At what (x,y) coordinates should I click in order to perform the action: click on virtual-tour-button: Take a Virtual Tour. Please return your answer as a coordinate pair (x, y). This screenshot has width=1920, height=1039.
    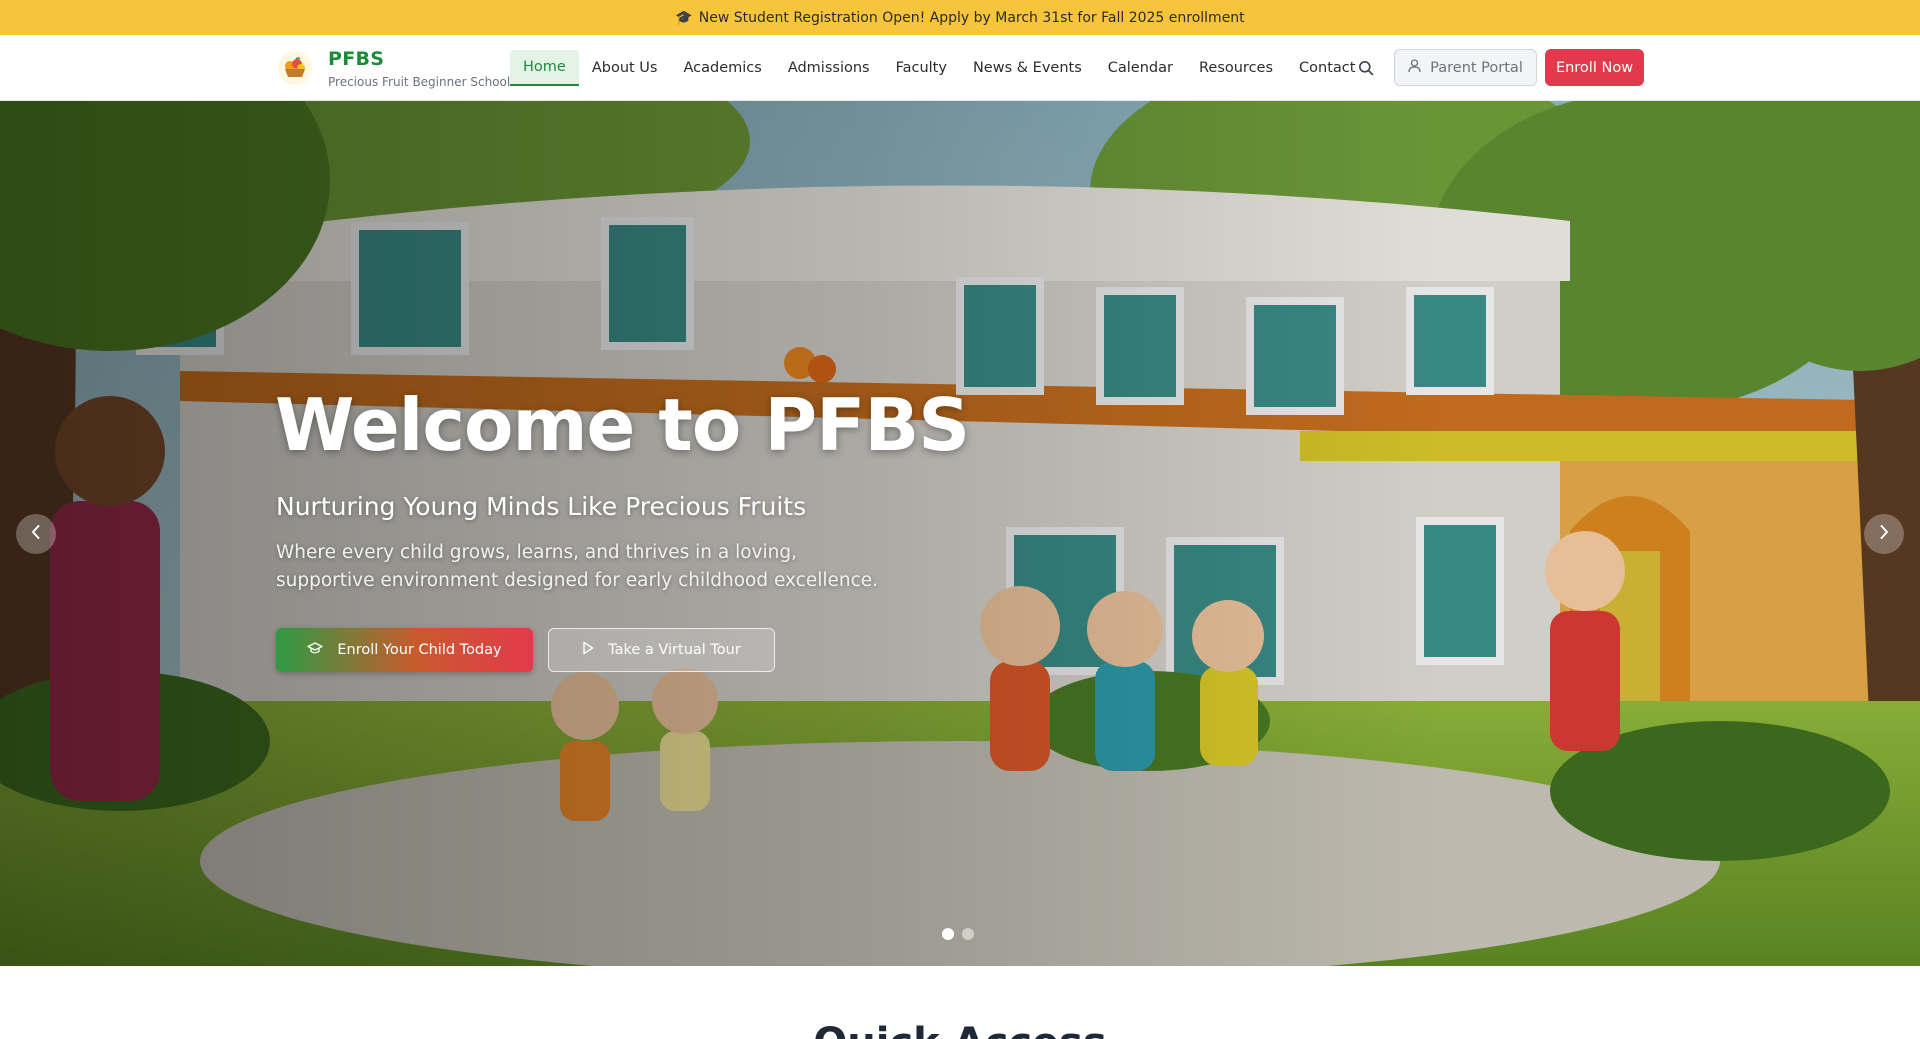
    Looking at the image, I should click on (661, 650).